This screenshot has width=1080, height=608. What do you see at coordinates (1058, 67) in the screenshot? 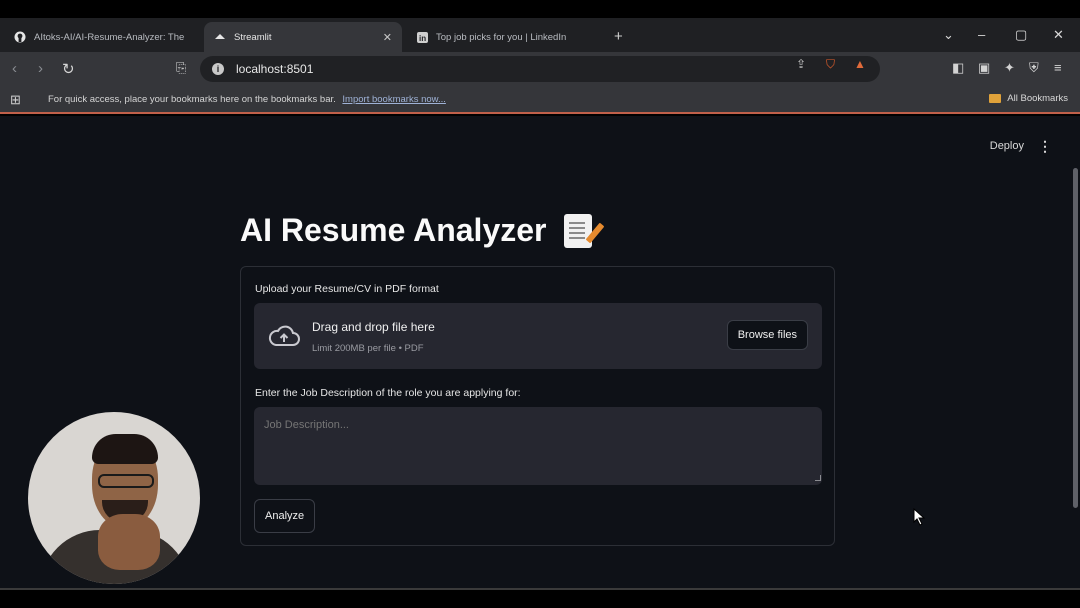
I see `menu-icon: ≡` at bounding box center [1058, 67].